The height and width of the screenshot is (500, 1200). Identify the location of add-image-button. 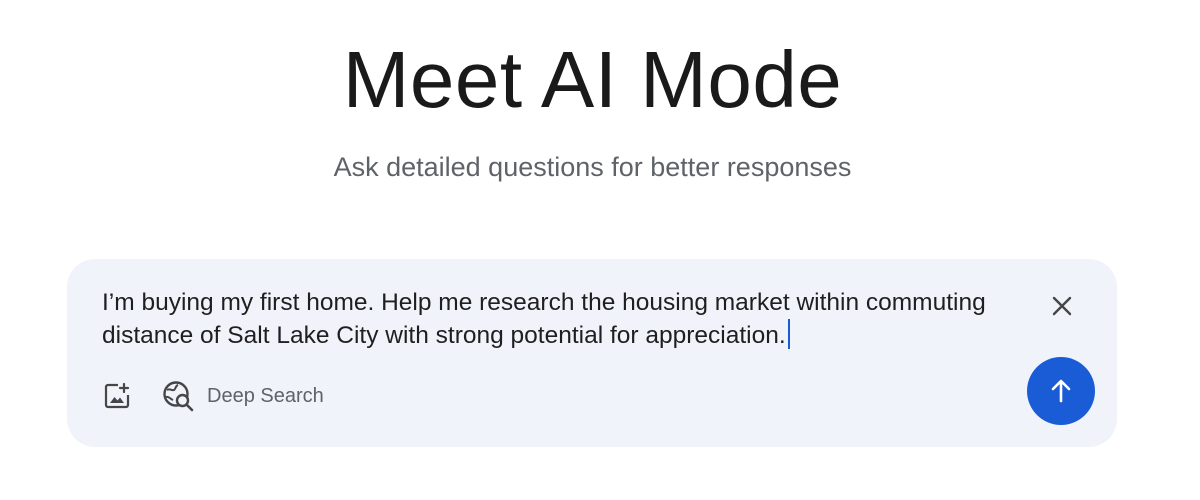
(117, 396).